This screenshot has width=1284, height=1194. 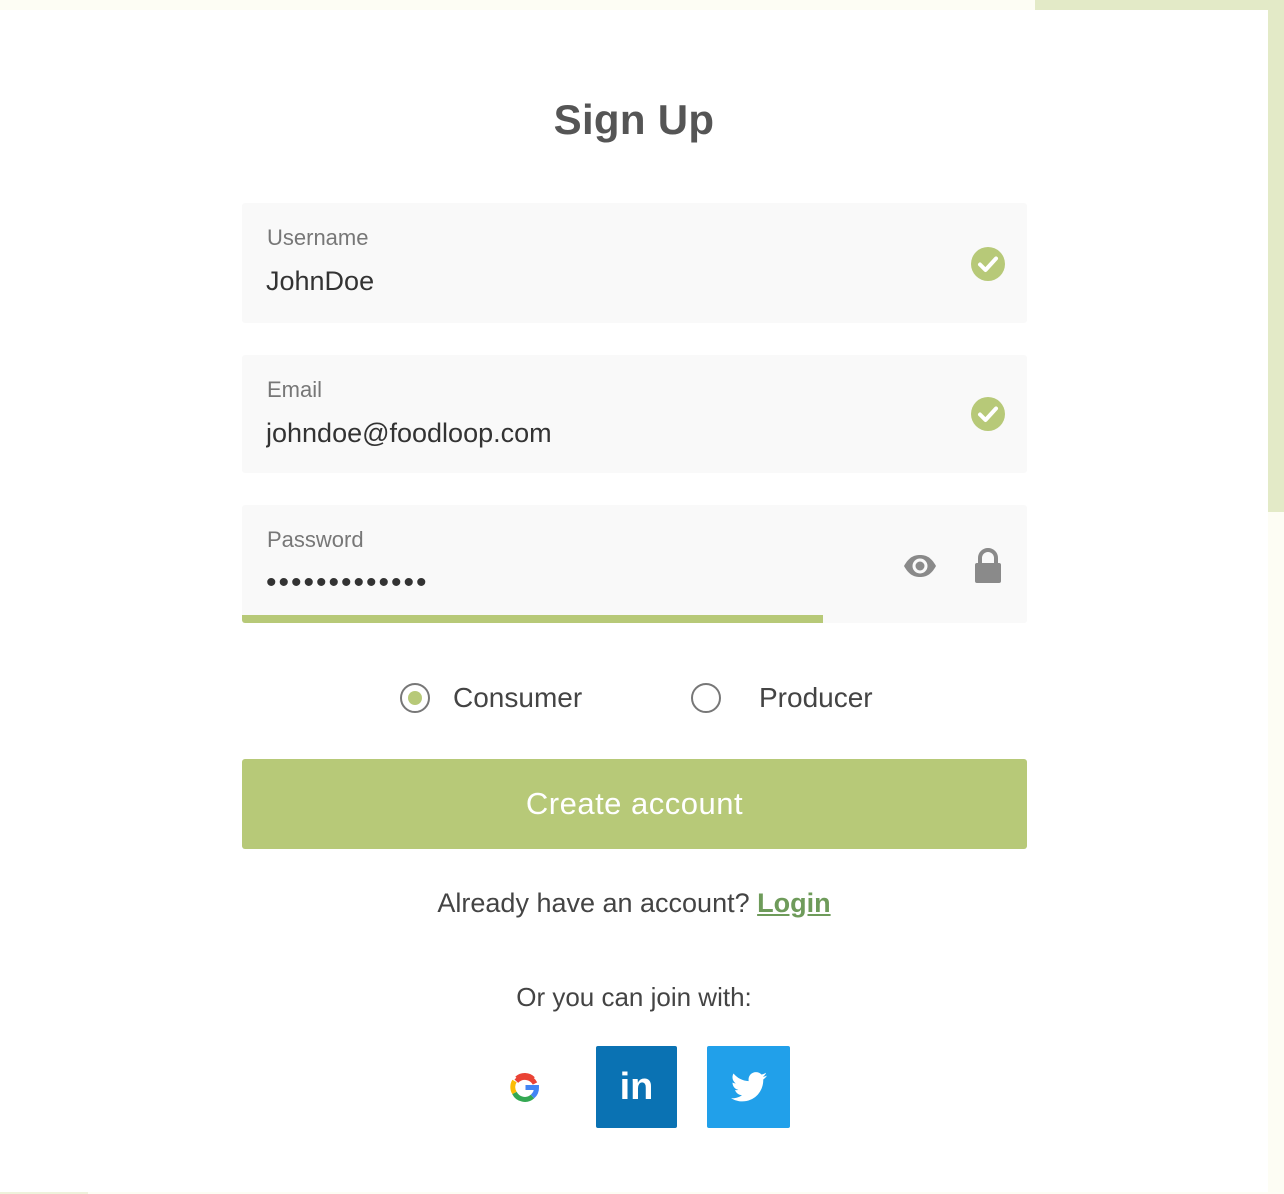 I want to click on login-prompt: Already have an account? Login, so click(x=634, y=903).